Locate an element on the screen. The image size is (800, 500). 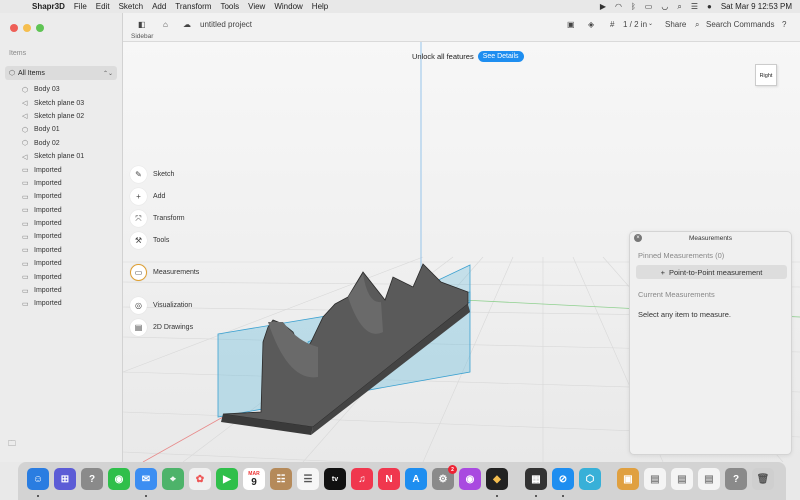
bluetooth-icon: ᛒ is located at coordinates (633, 6).